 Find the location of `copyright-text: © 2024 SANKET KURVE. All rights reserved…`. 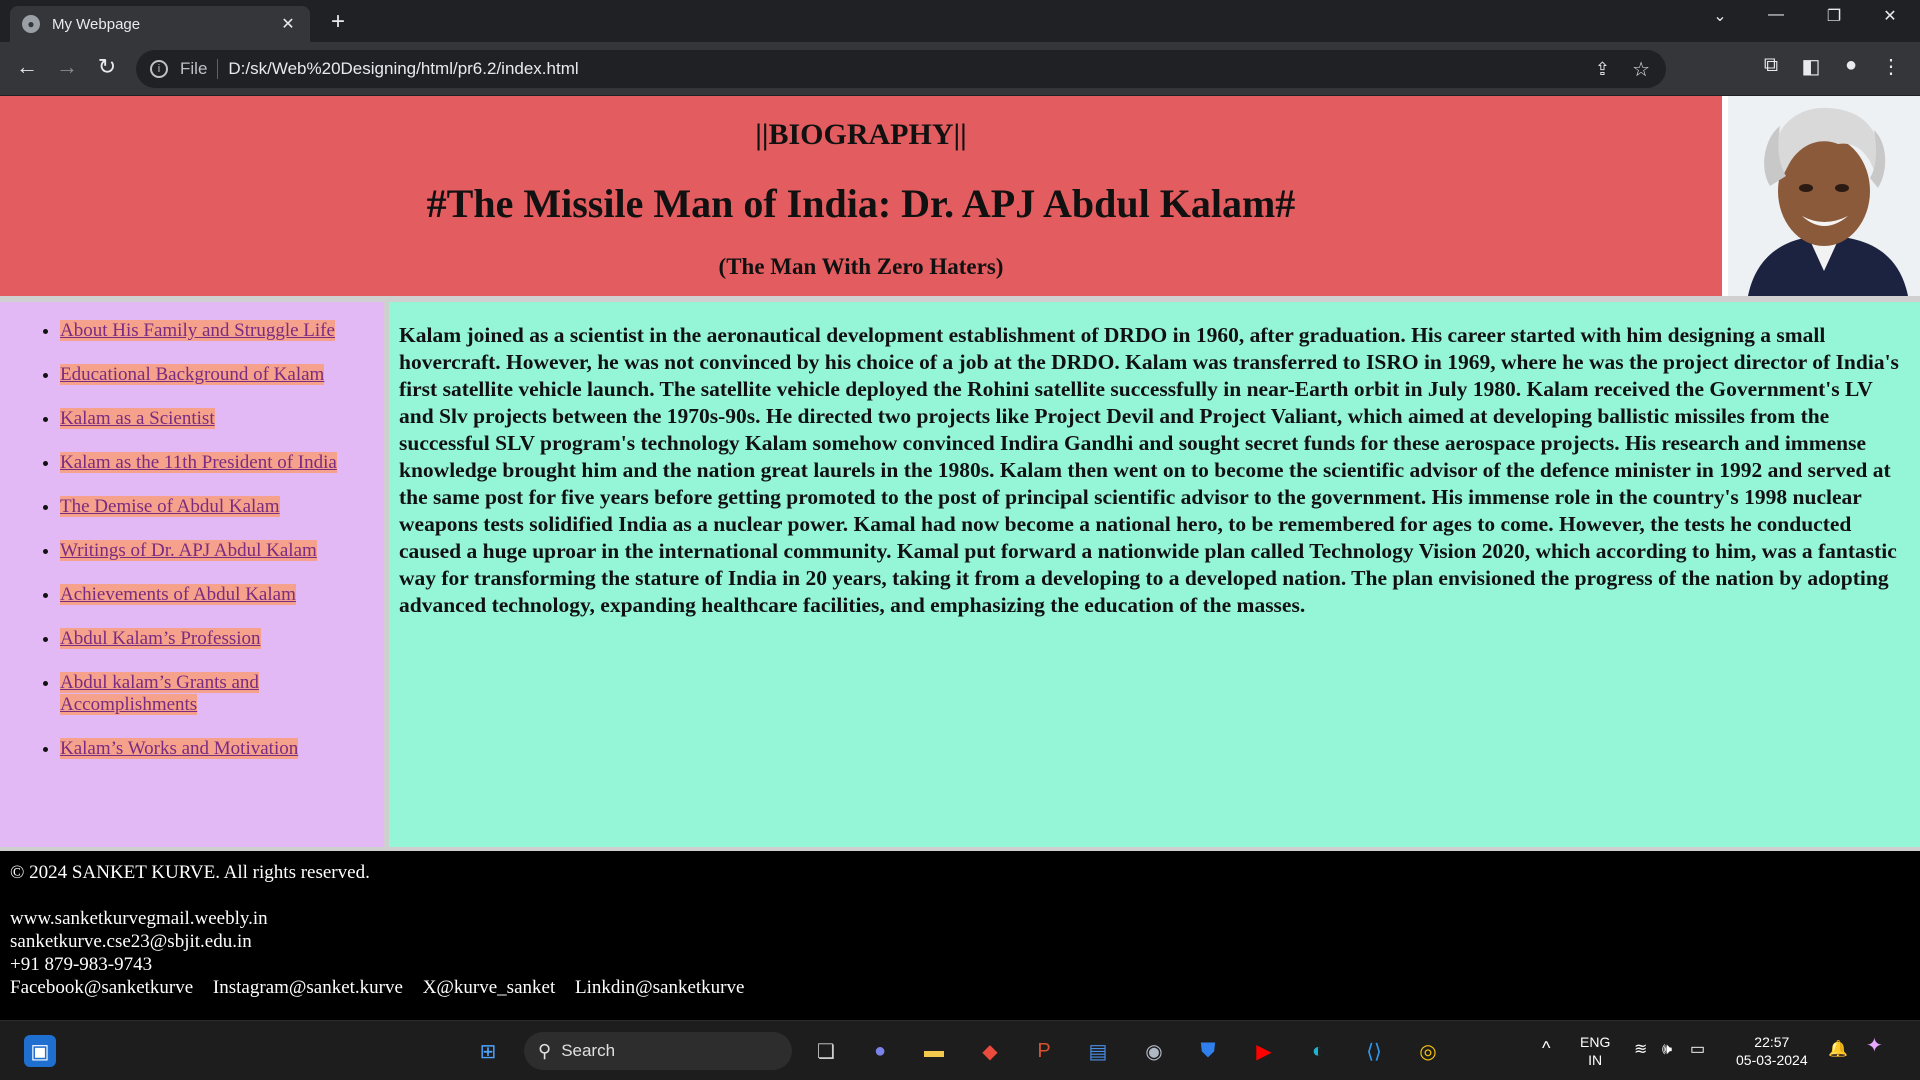

copyright-text: © 2024 SANKET KURVE. All rights reserved… is located at coordinates (190, 872).